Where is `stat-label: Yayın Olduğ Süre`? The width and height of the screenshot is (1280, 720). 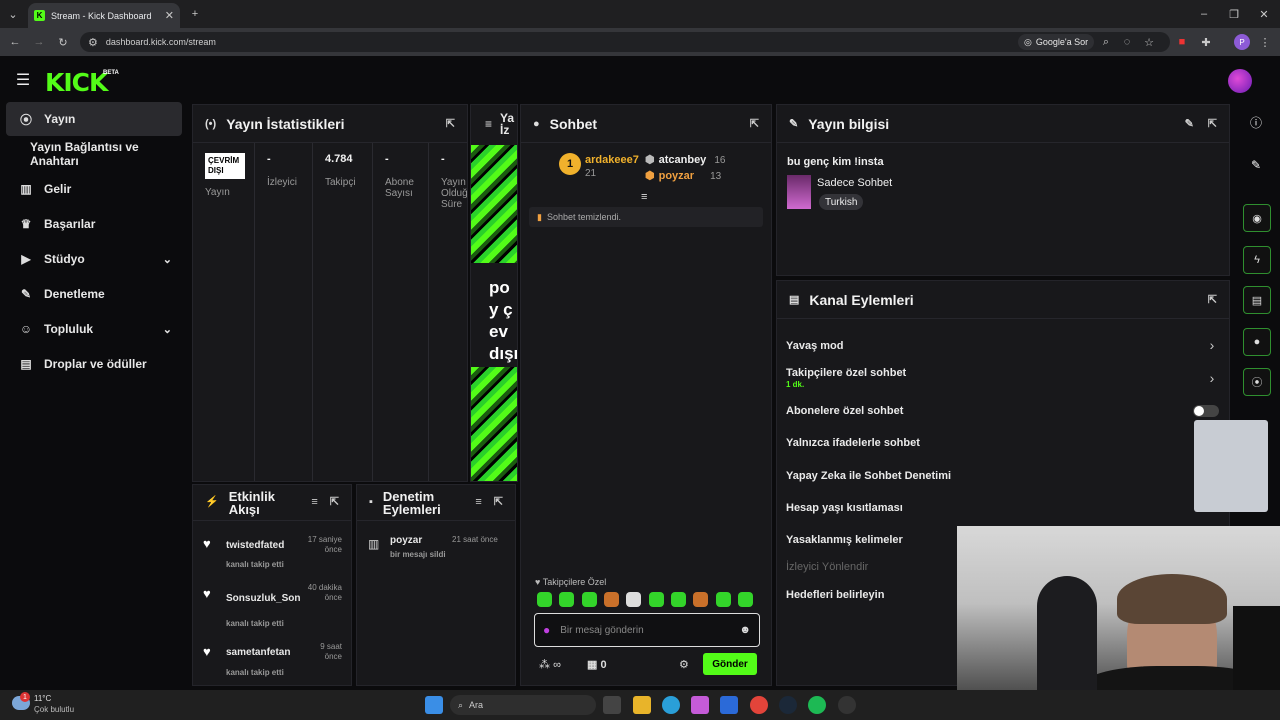 stat-label: Yayın Olduğ Süre is located at coordinates (454, 193).